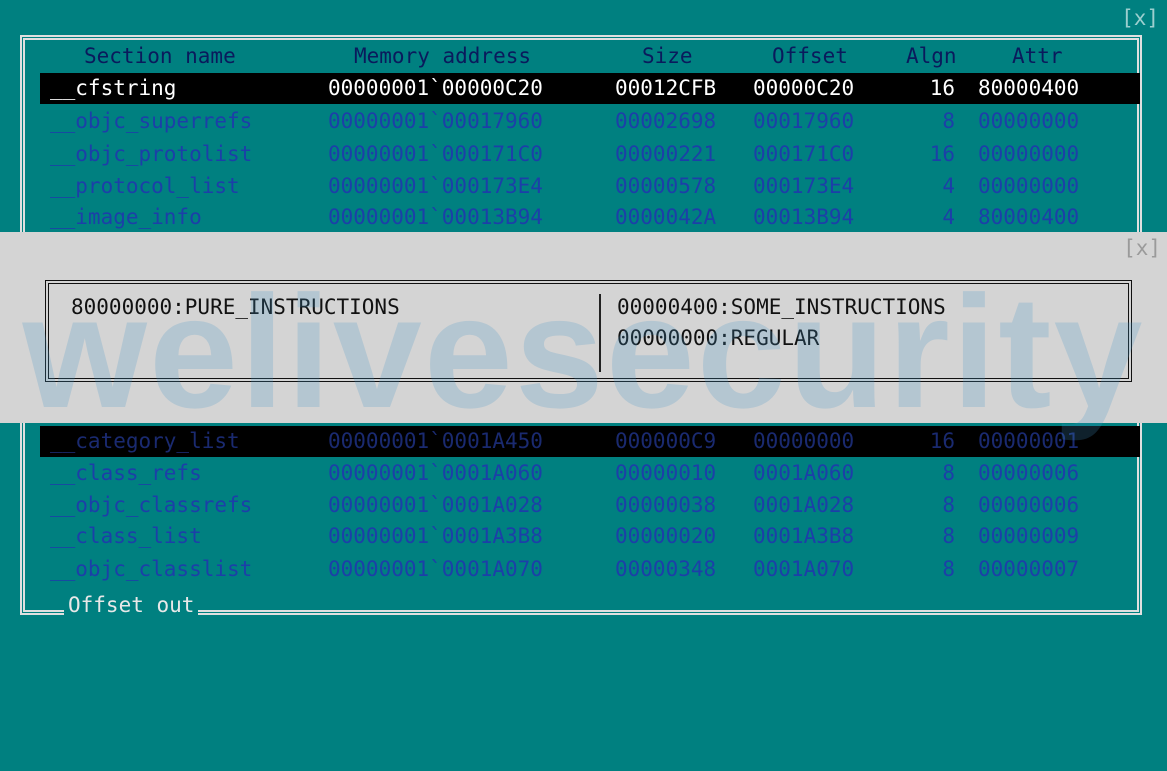 The image size is (1167, 771). I want to click on cell-name: __image_info, so click(126, 217).